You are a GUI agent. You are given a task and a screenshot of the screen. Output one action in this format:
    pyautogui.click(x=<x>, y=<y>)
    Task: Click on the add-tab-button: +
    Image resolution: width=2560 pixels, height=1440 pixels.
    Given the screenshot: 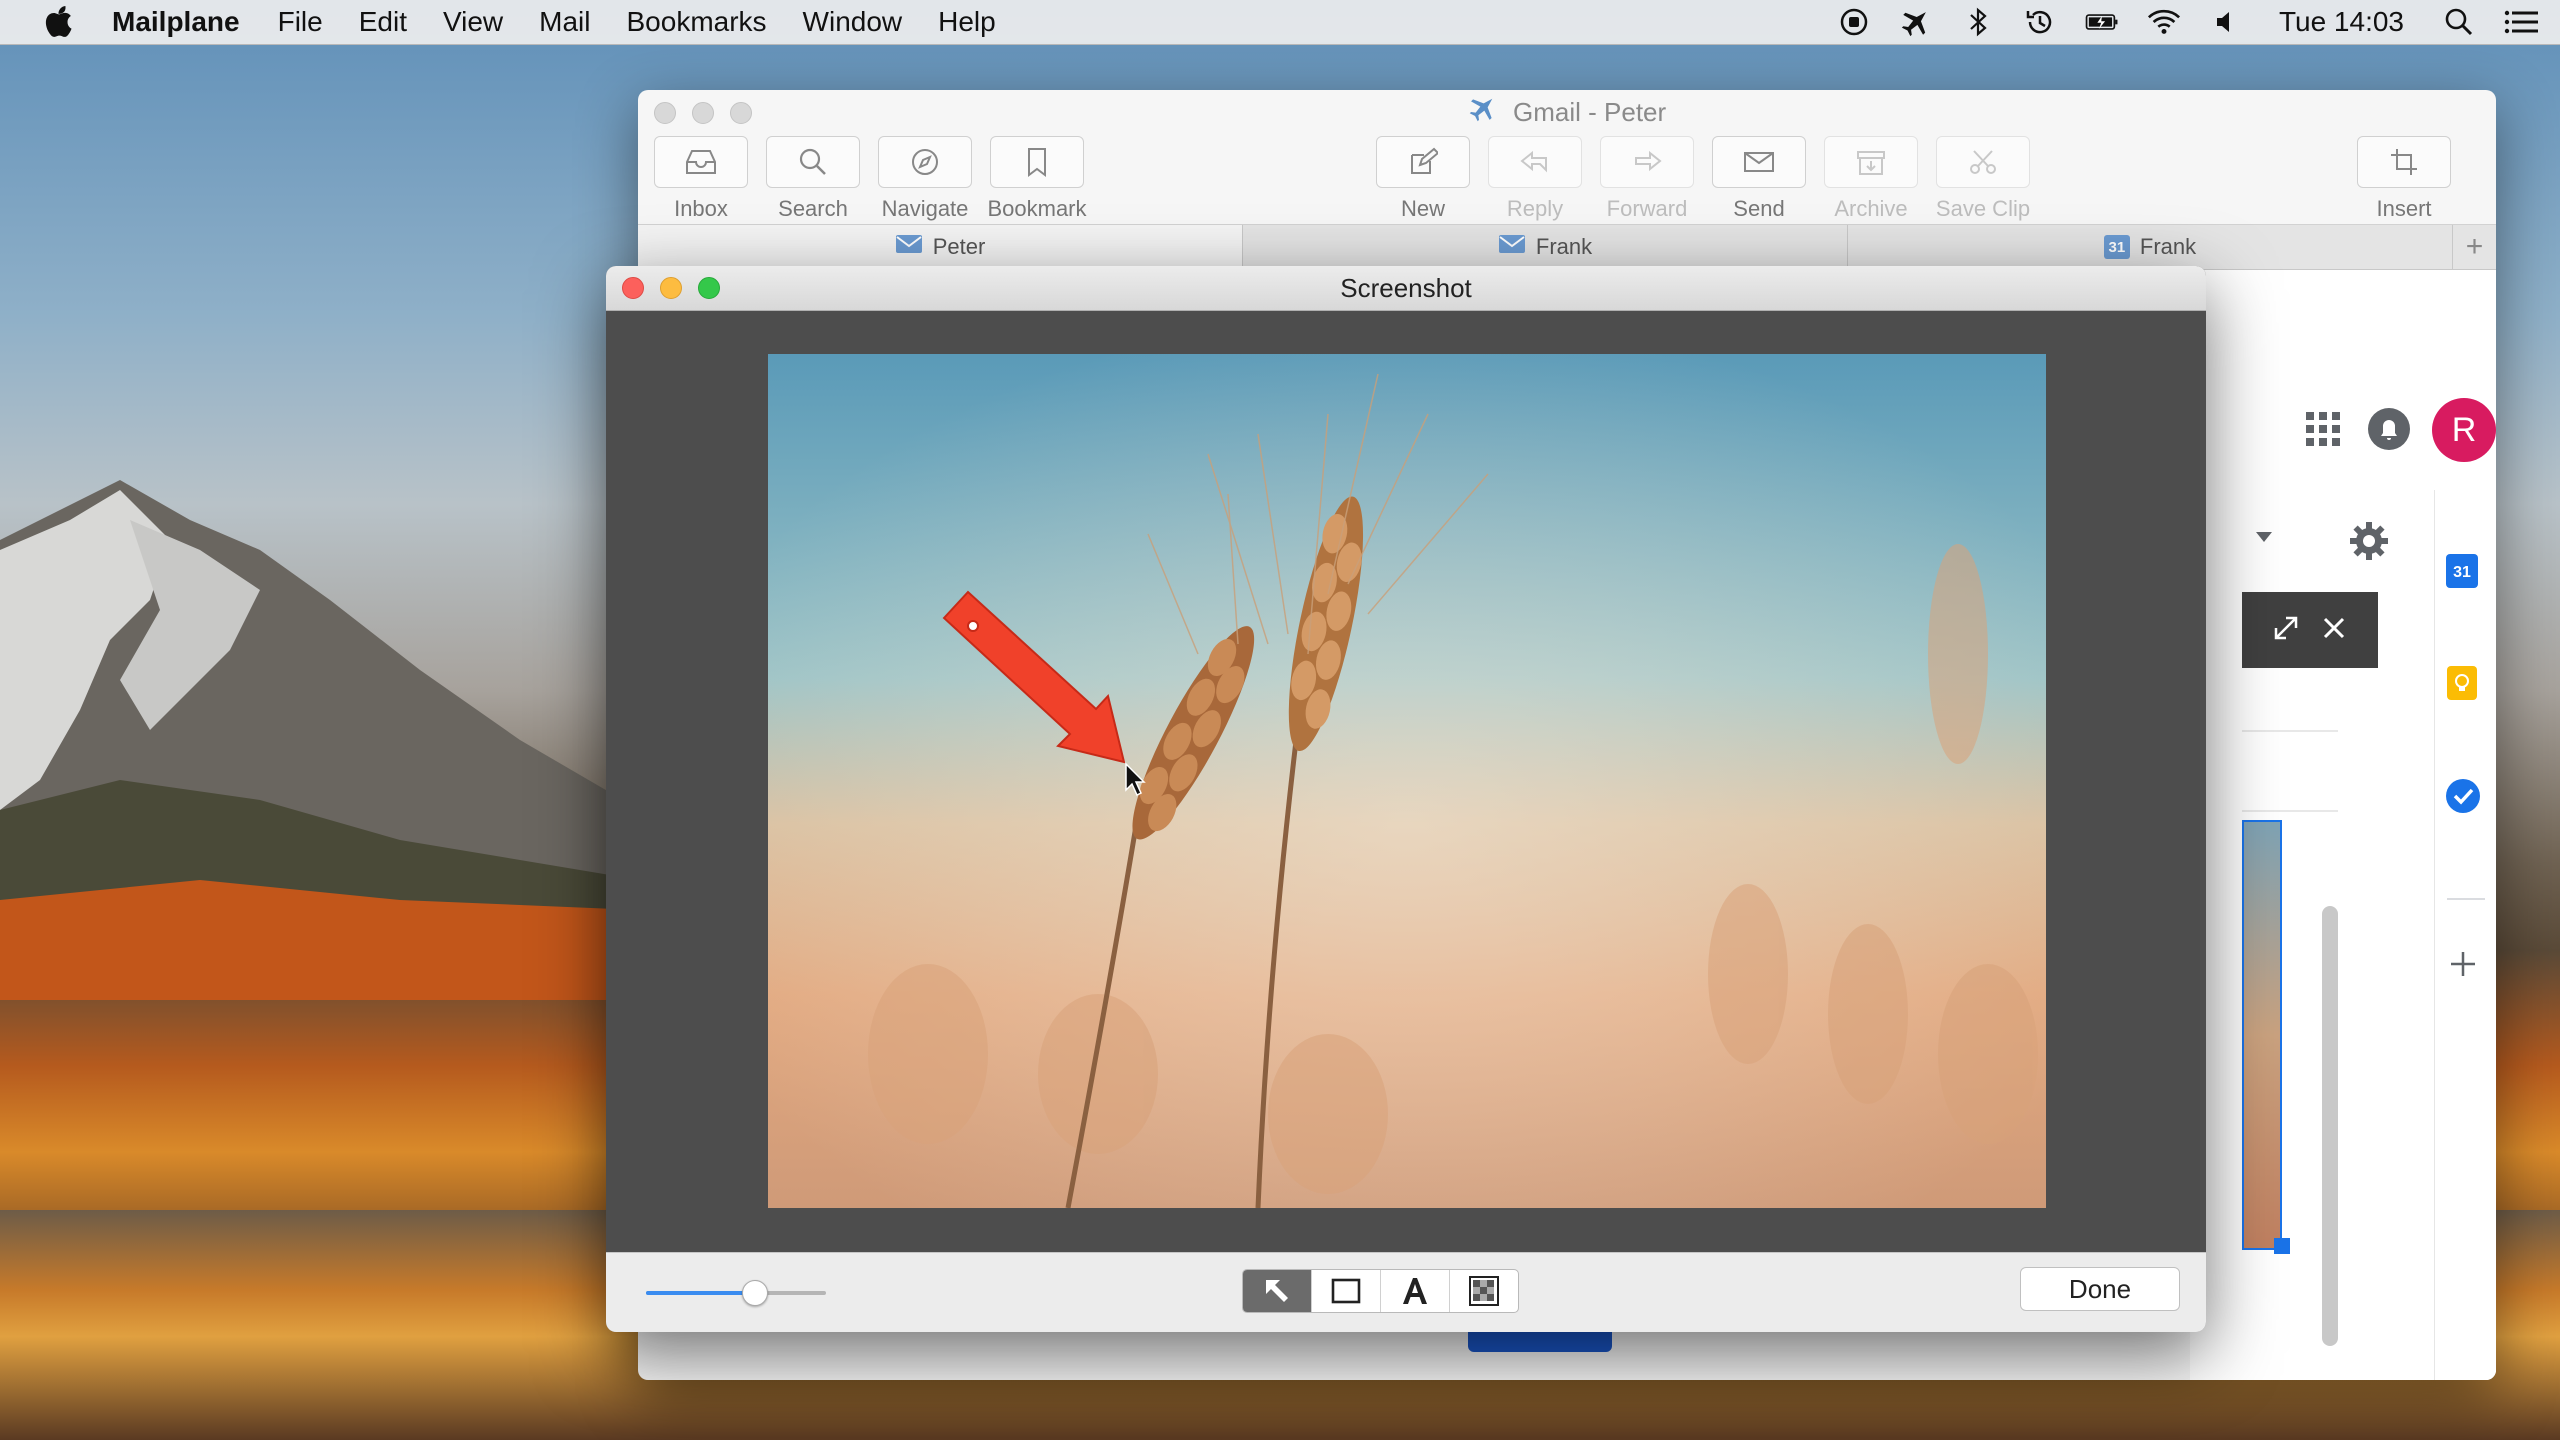 What is the action you would take?
    pyautogui.click(x=2474, y=247)
    